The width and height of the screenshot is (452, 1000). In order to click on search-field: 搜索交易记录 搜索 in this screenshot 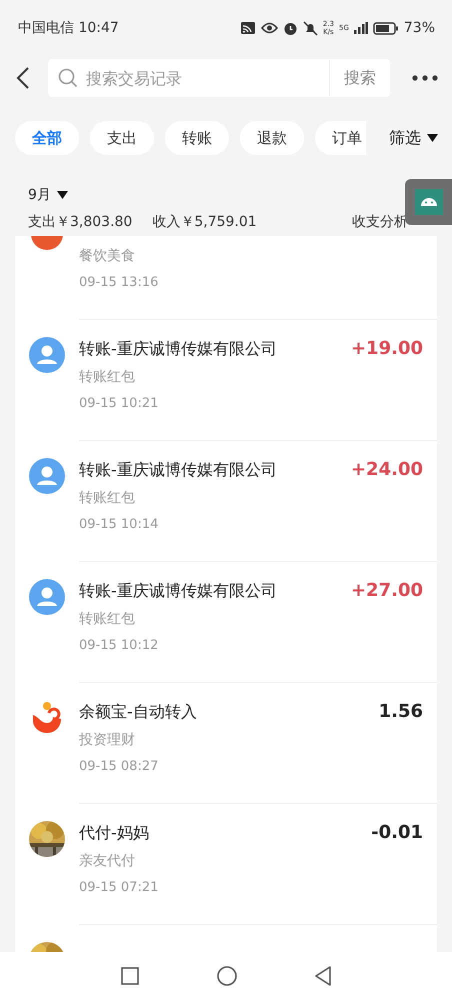, I will do `click(219, 78)`.